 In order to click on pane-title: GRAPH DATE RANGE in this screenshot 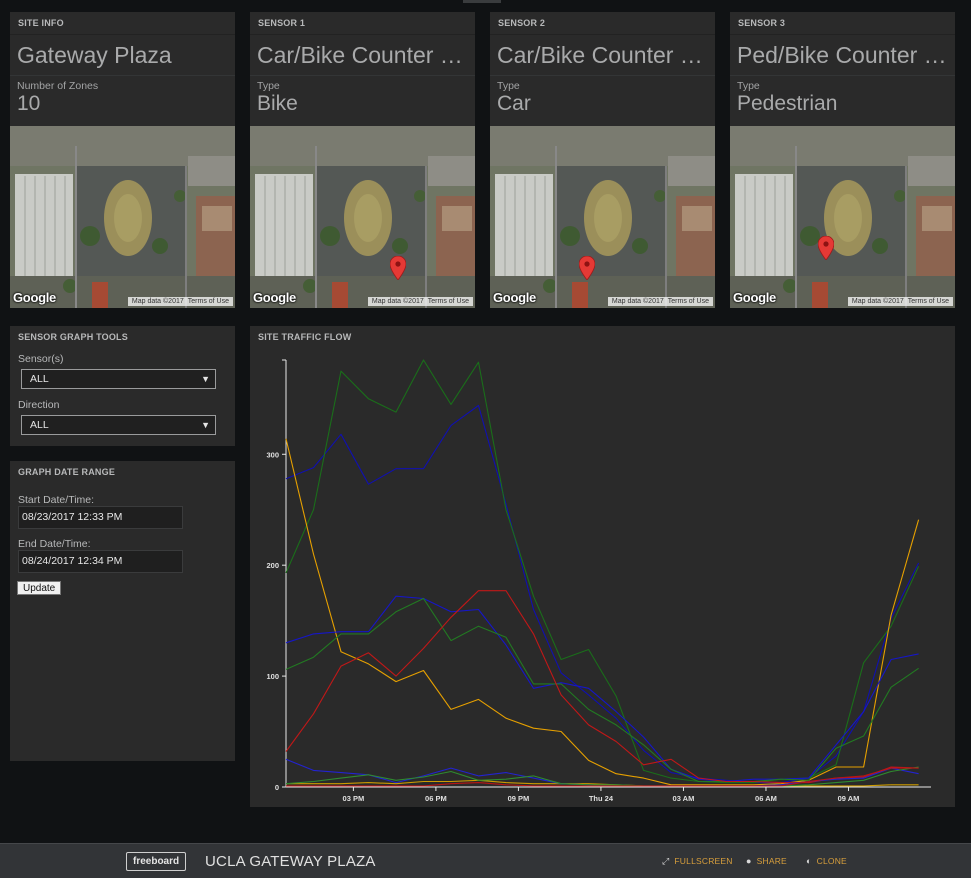, I will do `click(67, 472)`.